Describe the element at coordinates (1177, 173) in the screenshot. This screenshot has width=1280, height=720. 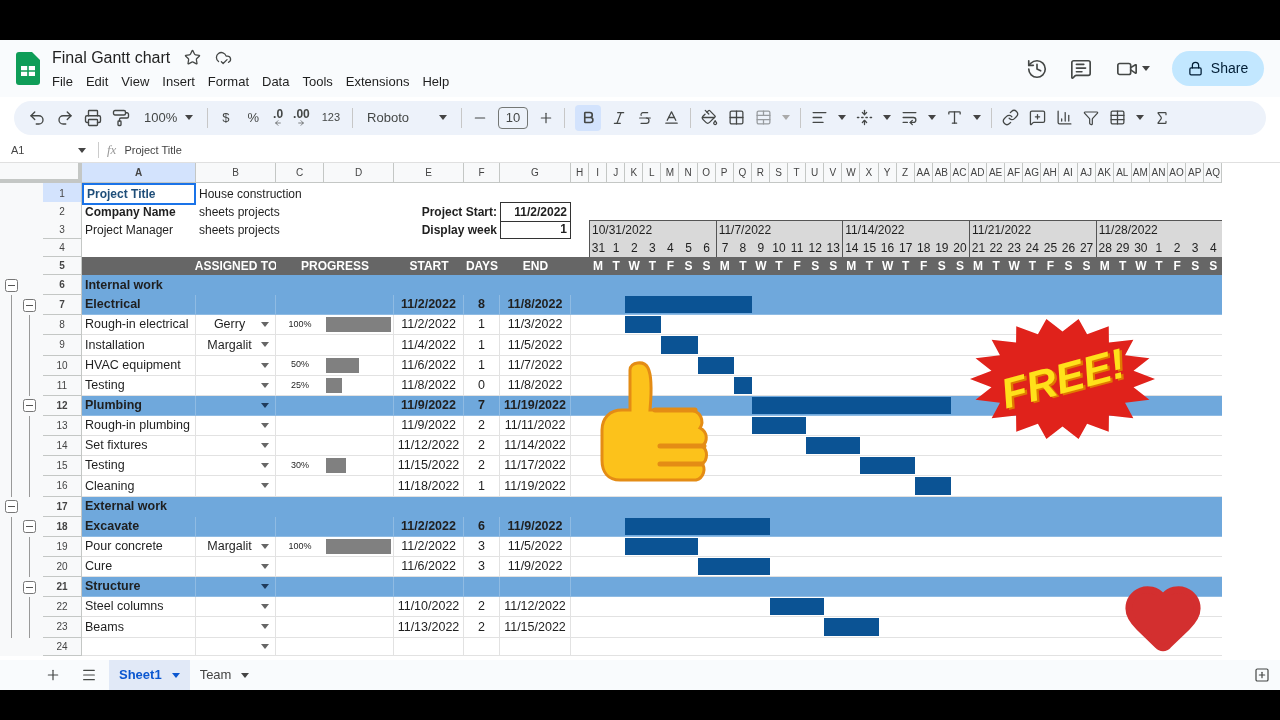
I see `column-header: AO` at that location.